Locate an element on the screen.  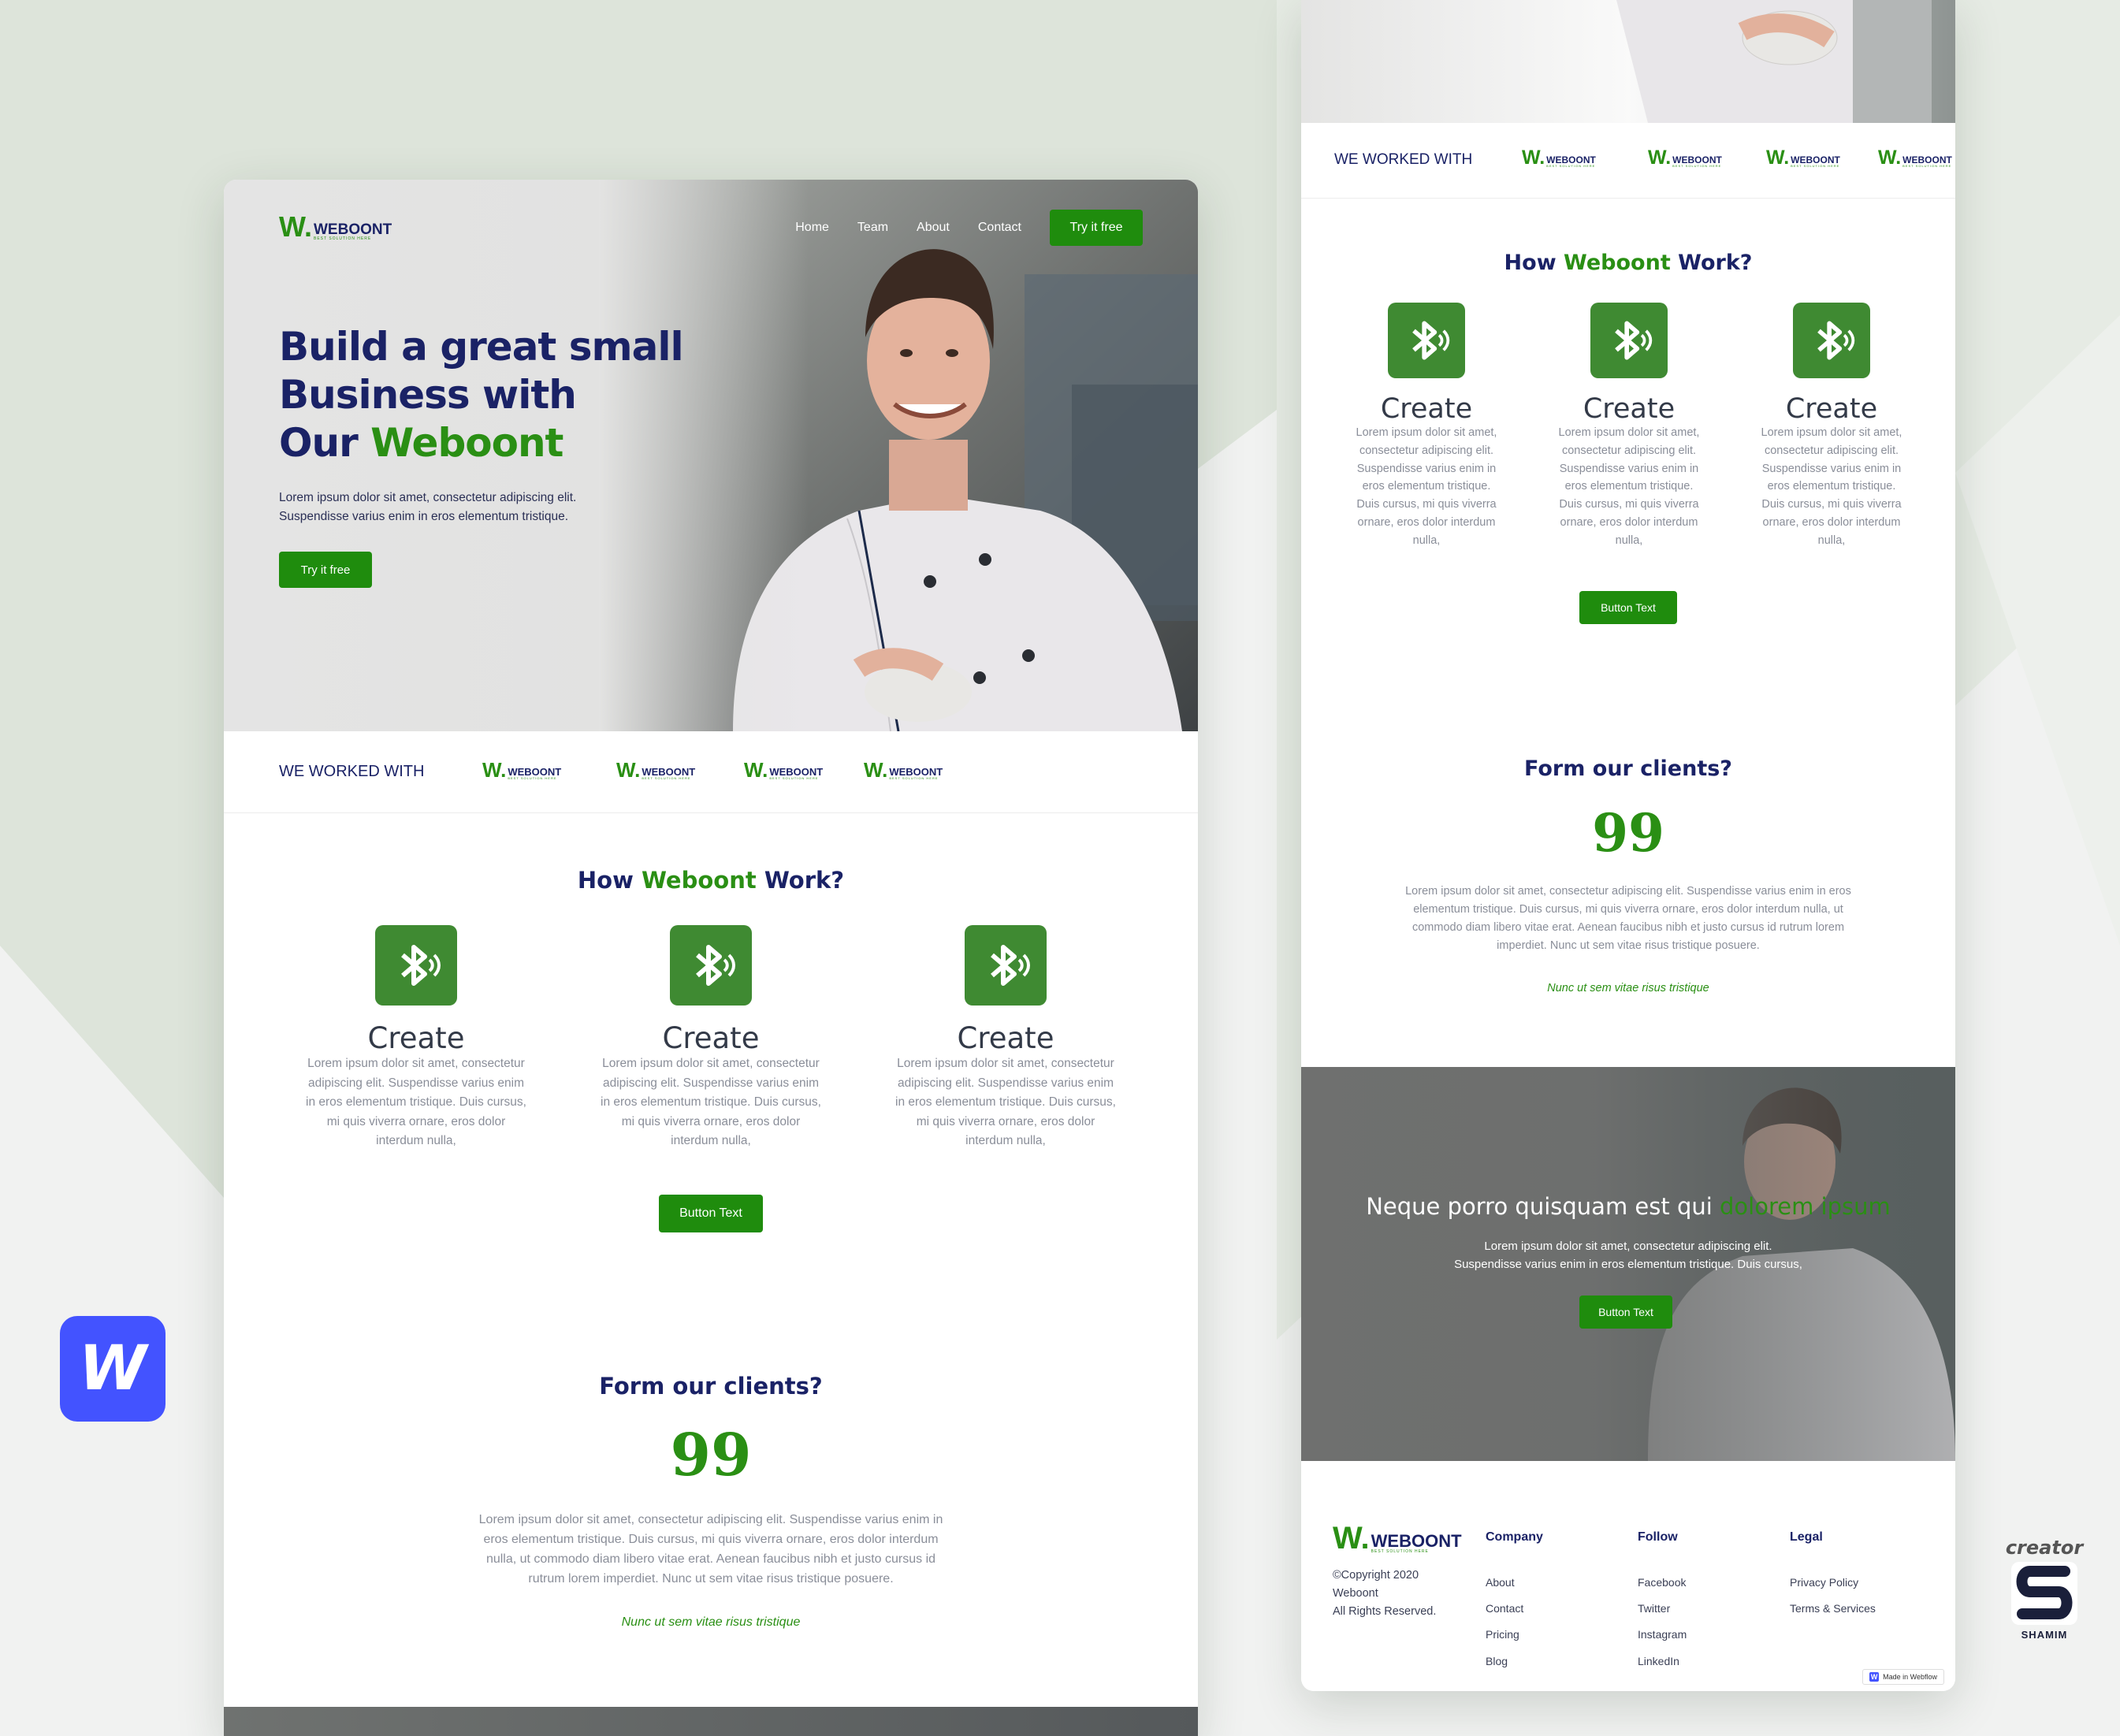
hero-title-line1: Build a great small is located at coordinates (481, 347).